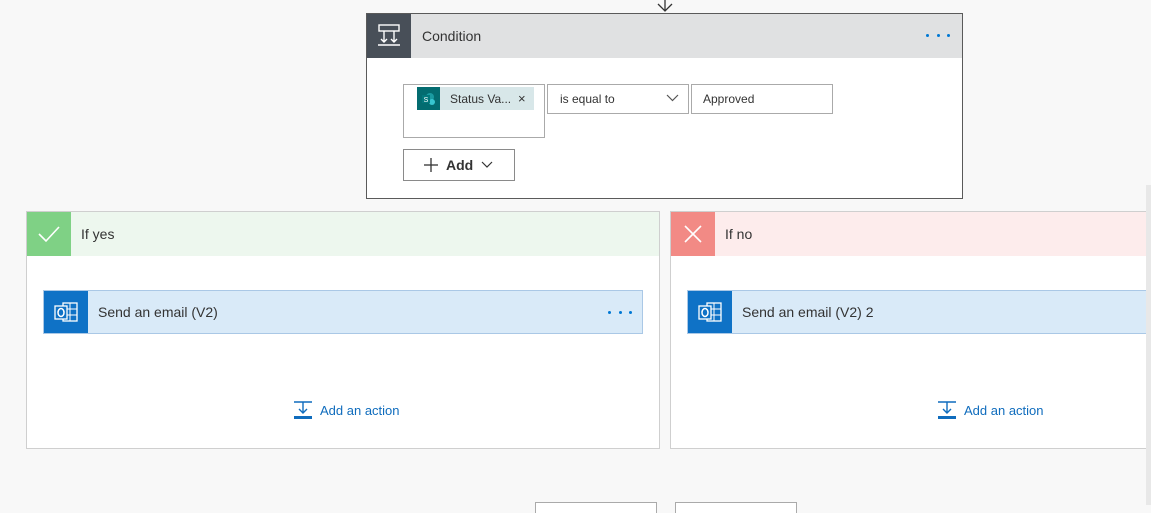  I want to click on vertical-scrollbar, so click(1148, 345).